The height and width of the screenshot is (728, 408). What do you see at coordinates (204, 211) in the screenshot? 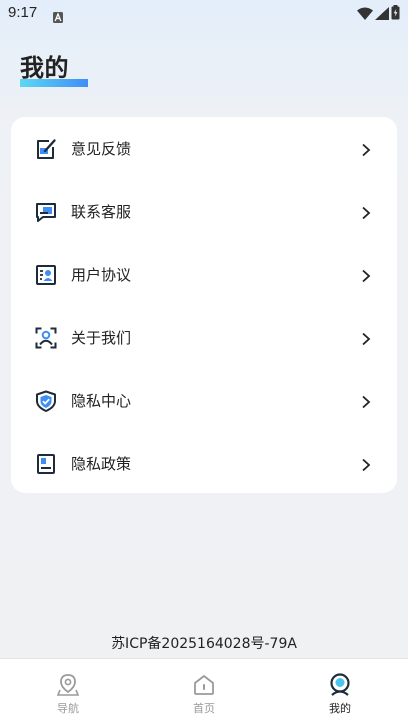
I see `menu-item-customer-service: 联系客服` at bounding box center [204, 211].